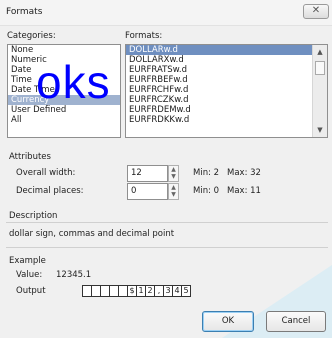 The width and height of the screenshot is (332, 338). I want to click on overall-width-max: Max: 32, so click(244, 173).